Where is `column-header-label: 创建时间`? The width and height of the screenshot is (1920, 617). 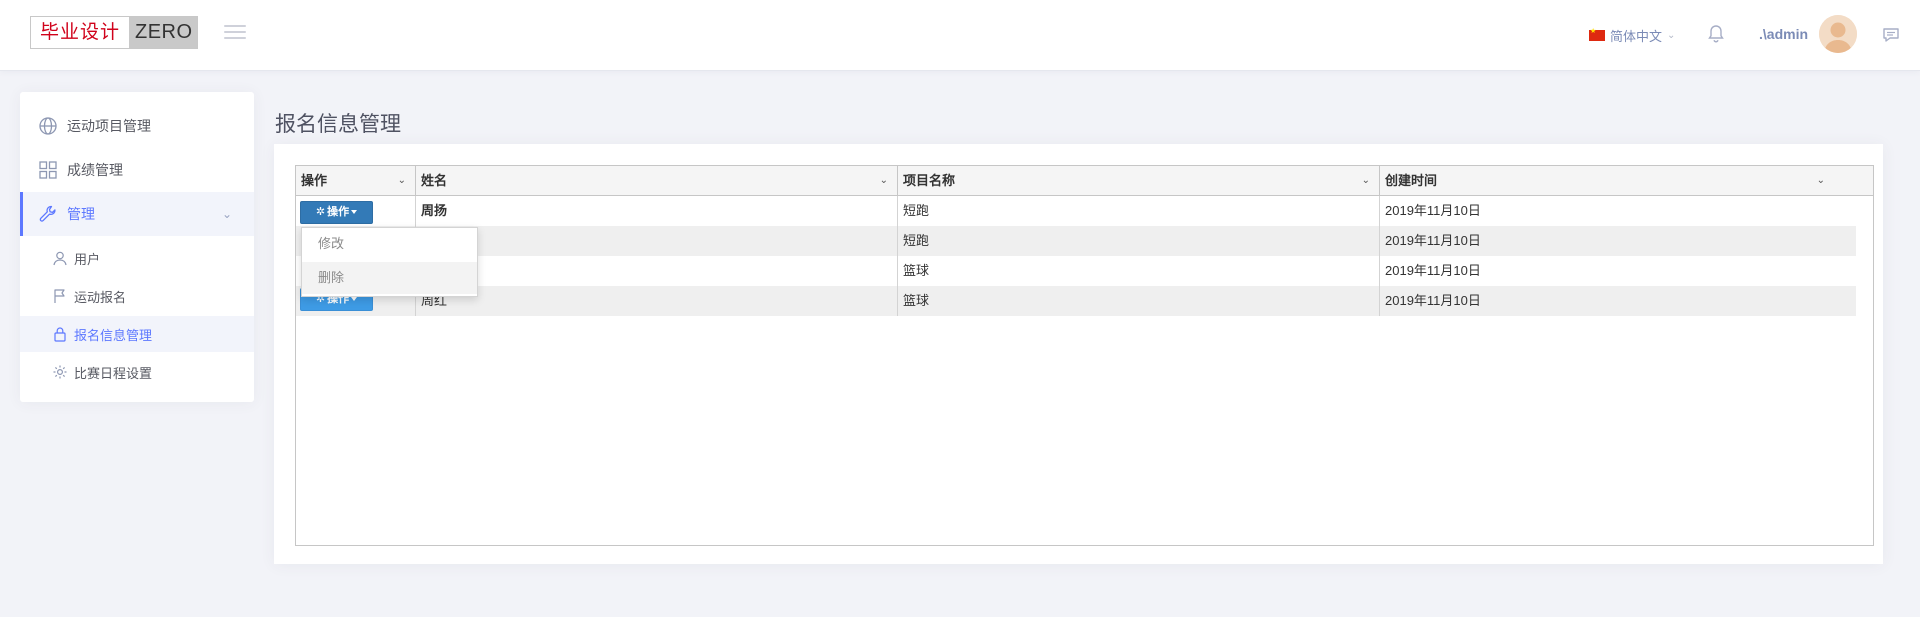 column-header-label: 创建时间 is located at coordinates (1411, 180).